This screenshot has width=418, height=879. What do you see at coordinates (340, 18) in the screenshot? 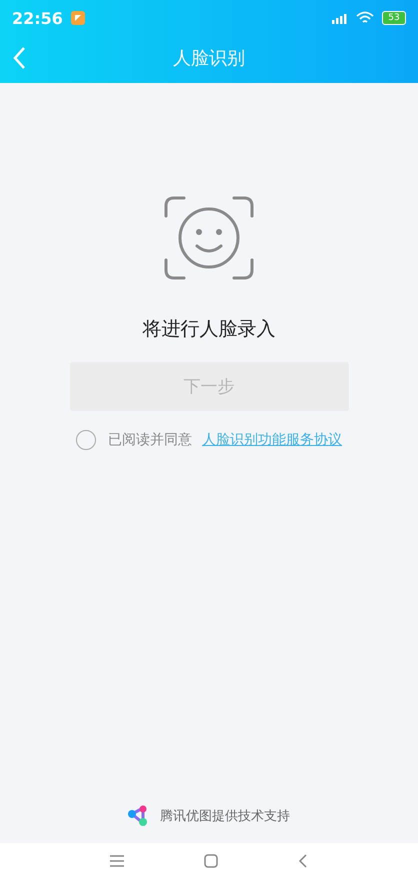
I see `signal-icon` at bounding box center [340, 18].